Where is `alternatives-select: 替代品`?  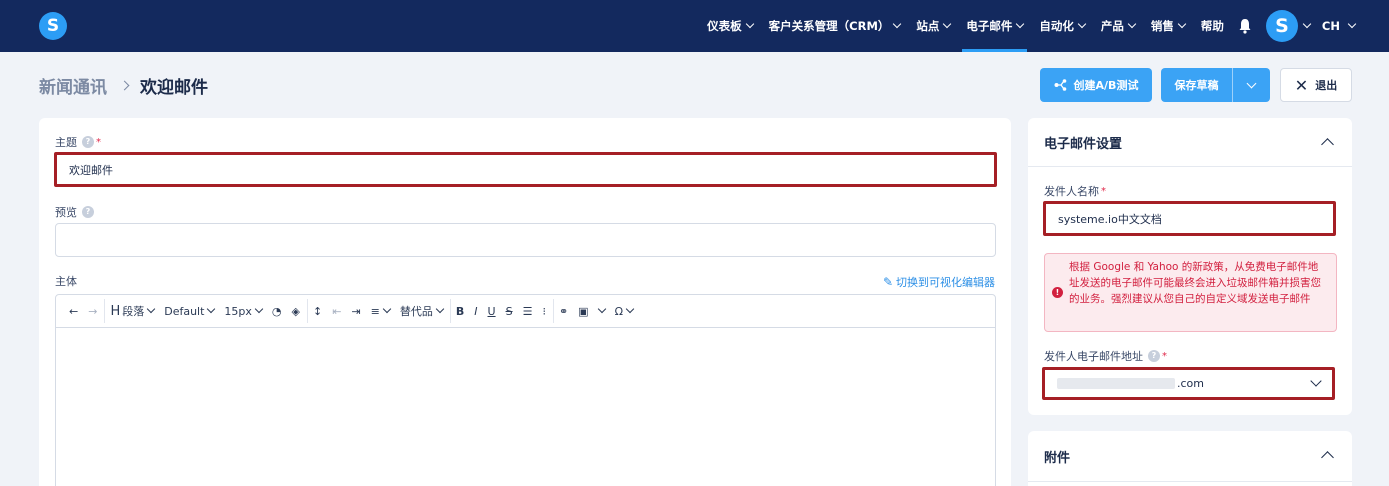 alternatives-select: 替代品 is located at coordinates (421, 311).